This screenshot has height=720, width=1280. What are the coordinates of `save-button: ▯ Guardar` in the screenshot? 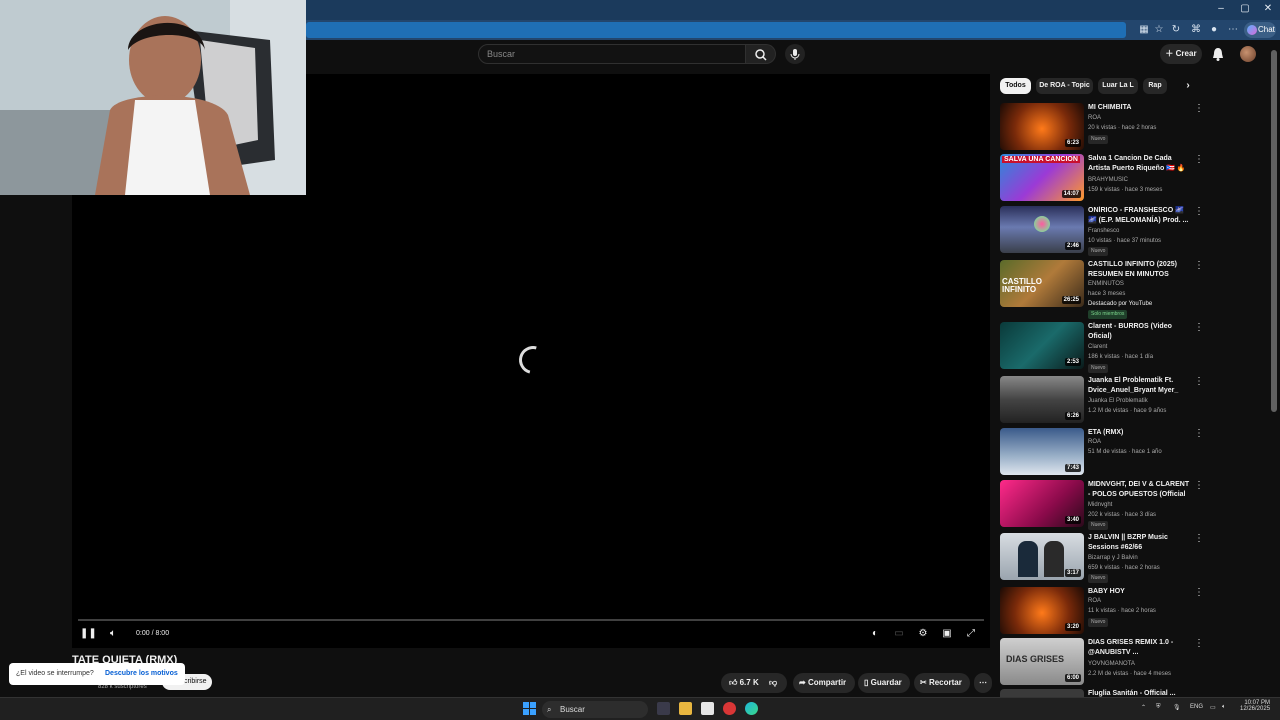 It's located at (884, 683).